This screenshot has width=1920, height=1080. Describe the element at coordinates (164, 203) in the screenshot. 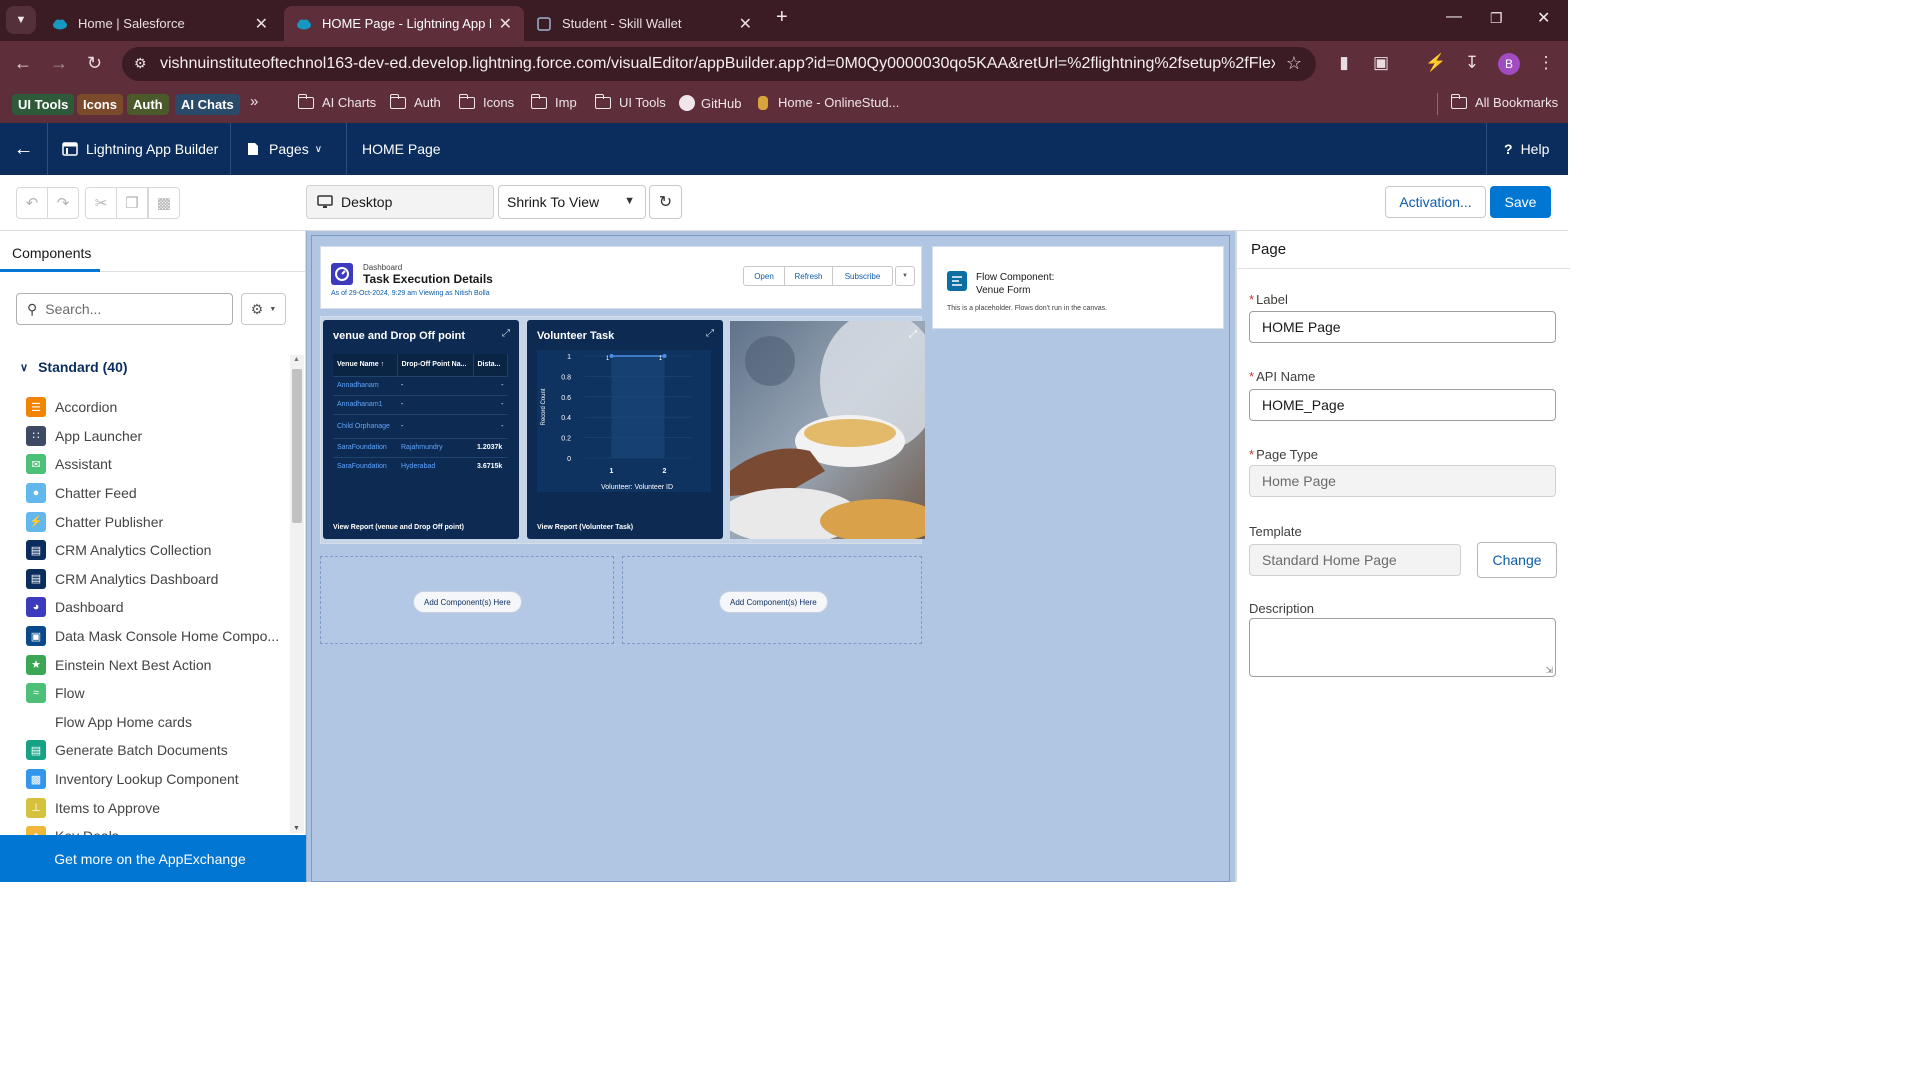

I see `paste-button: ▩` at that location.